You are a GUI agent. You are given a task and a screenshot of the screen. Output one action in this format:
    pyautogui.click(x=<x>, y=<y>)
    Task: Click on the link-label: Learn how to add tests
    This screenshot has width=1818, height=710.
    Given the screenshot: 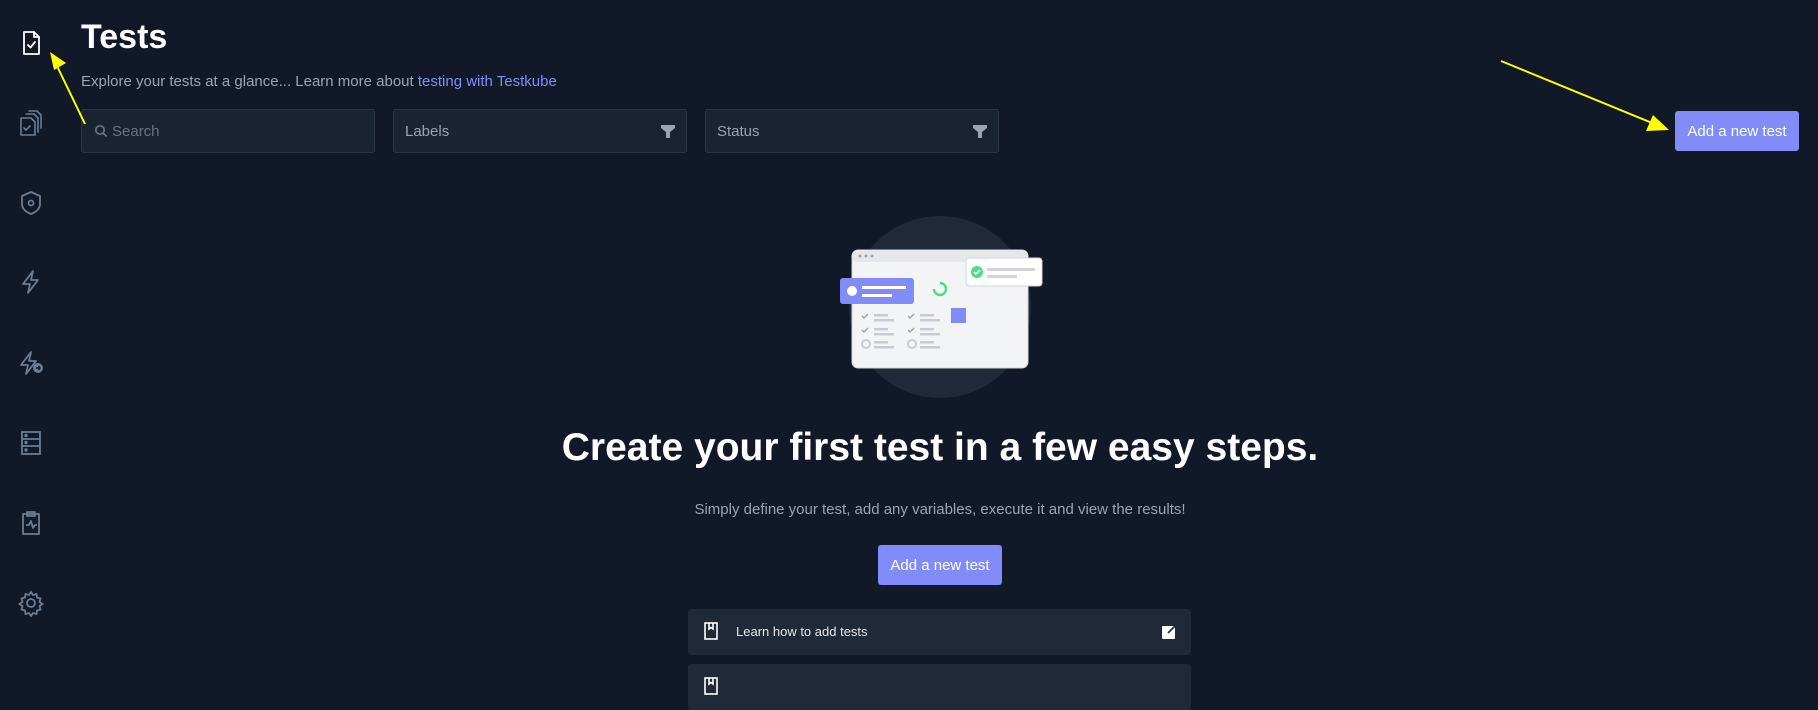 What is the action you would take?
    pyautogui.click(x=802, y=631)
    